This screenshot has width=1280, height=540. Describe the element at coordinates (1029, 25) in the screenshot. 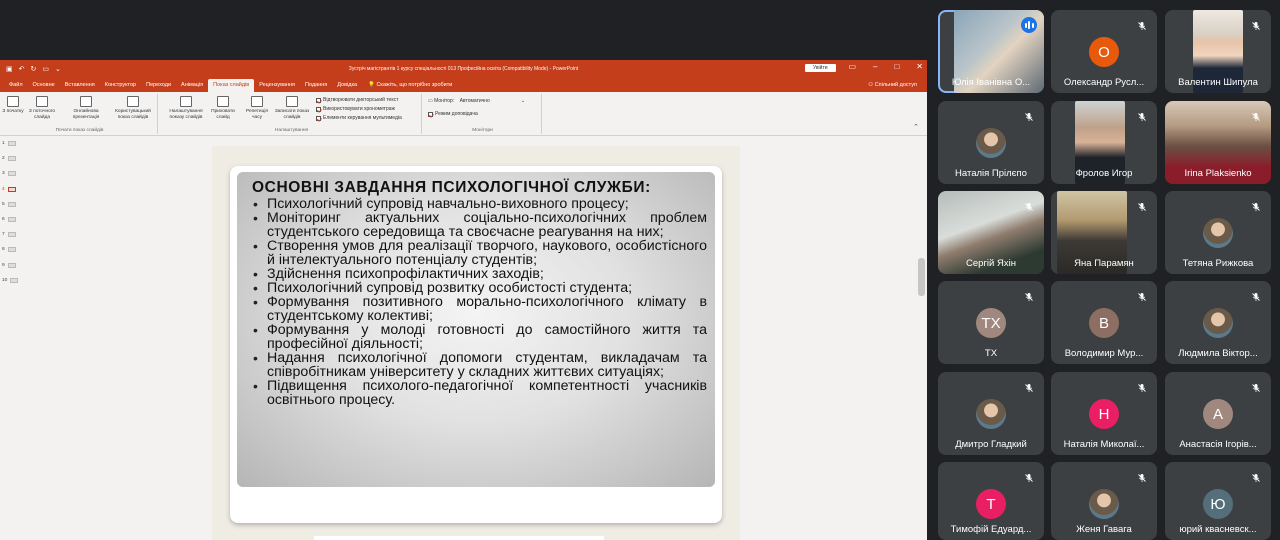

I see `speaking-indicator-icon` at that location.